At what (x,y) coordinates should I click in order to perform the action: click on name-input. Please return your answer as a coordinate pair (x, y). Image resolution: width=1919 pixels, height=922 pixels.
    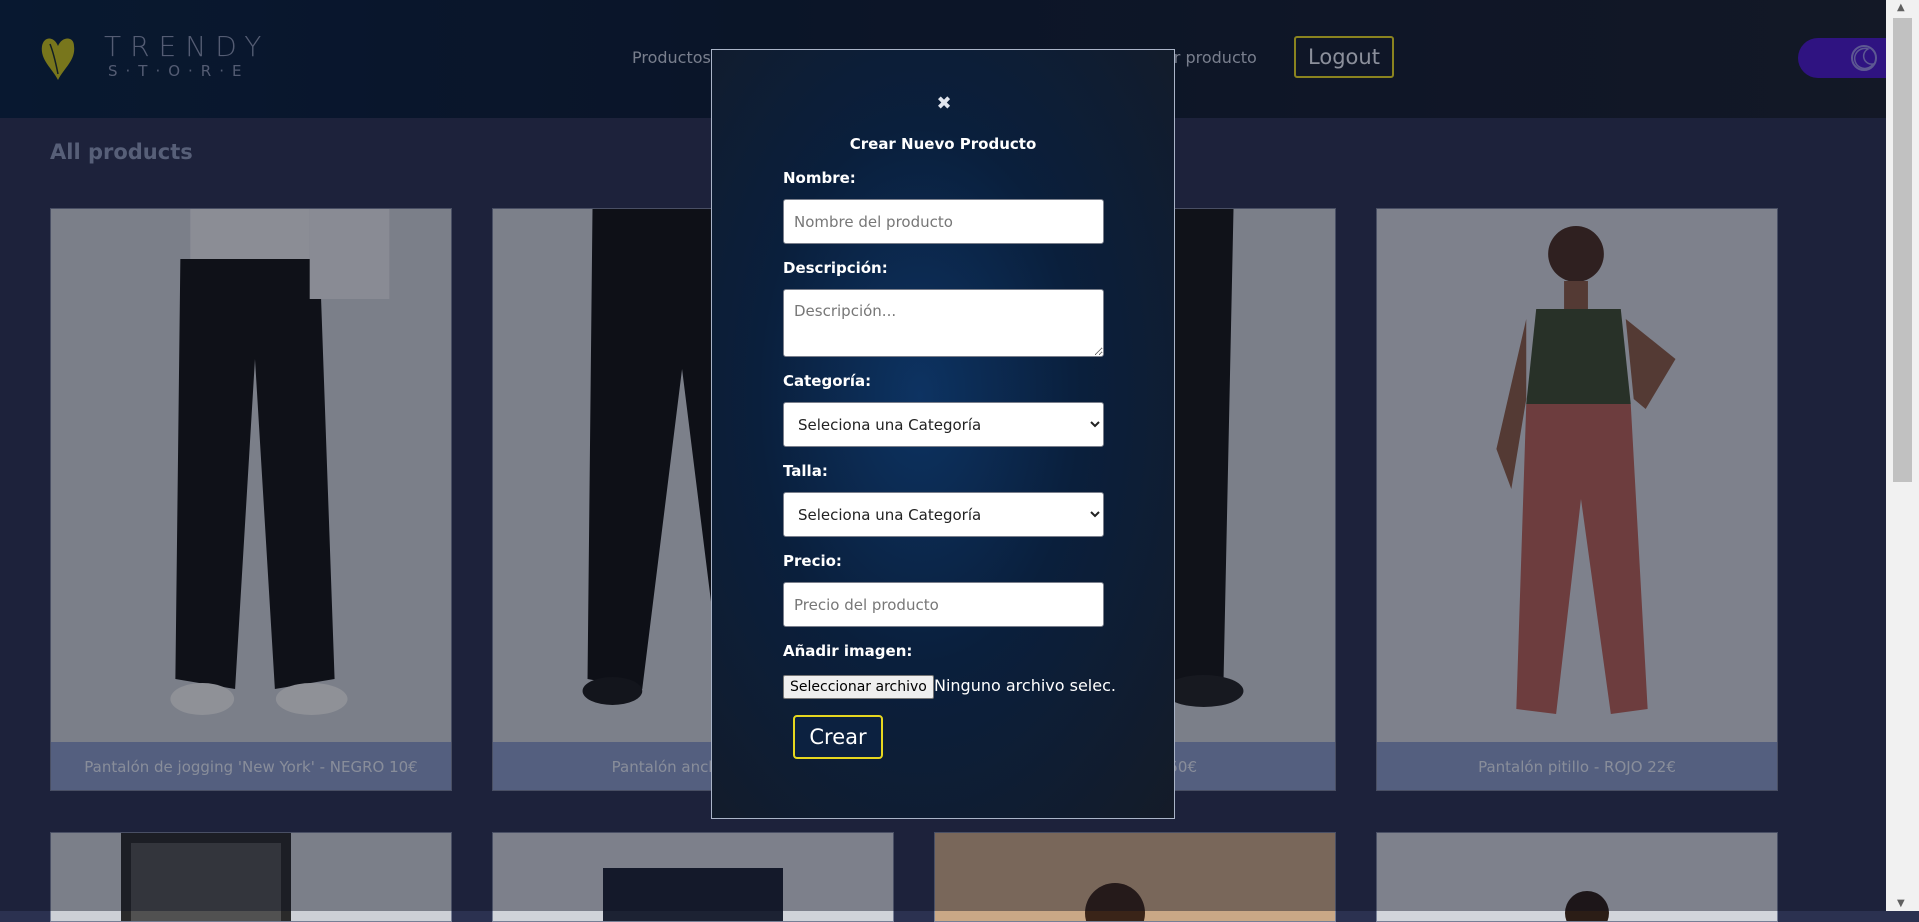
    Looking at the image, I should click on (943, 221).